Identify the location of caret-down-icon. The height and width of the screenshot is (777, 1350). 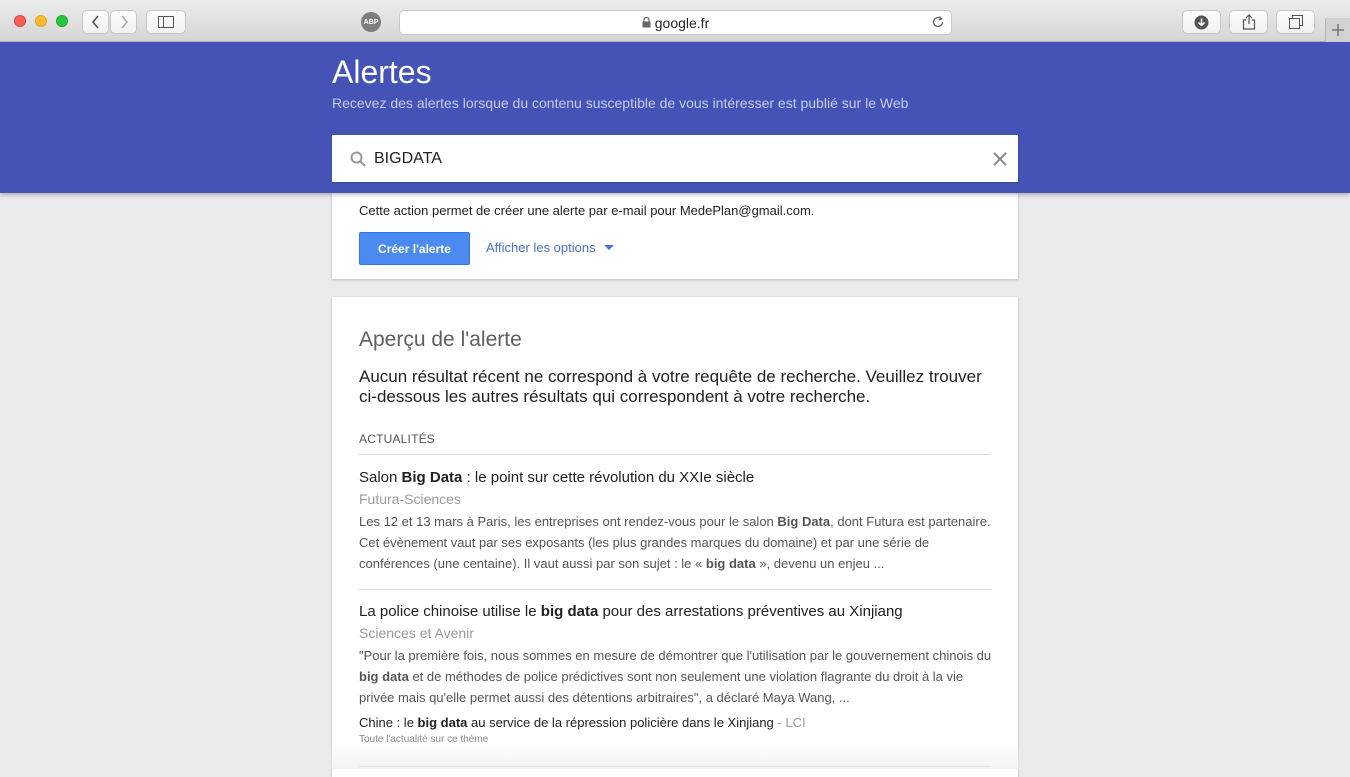
(608, 247).